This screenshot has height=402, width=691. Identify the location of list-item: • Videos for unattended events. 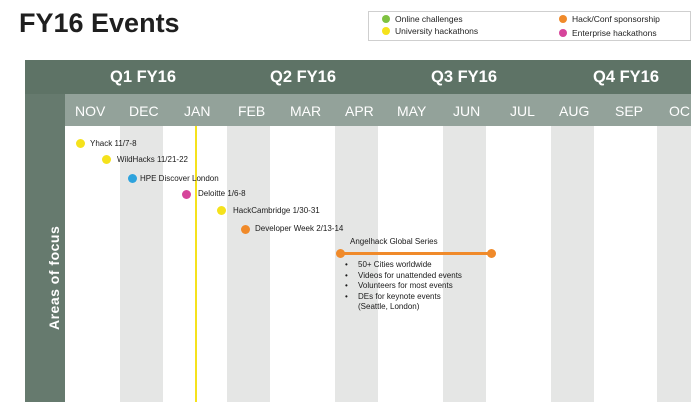
(403, 275).